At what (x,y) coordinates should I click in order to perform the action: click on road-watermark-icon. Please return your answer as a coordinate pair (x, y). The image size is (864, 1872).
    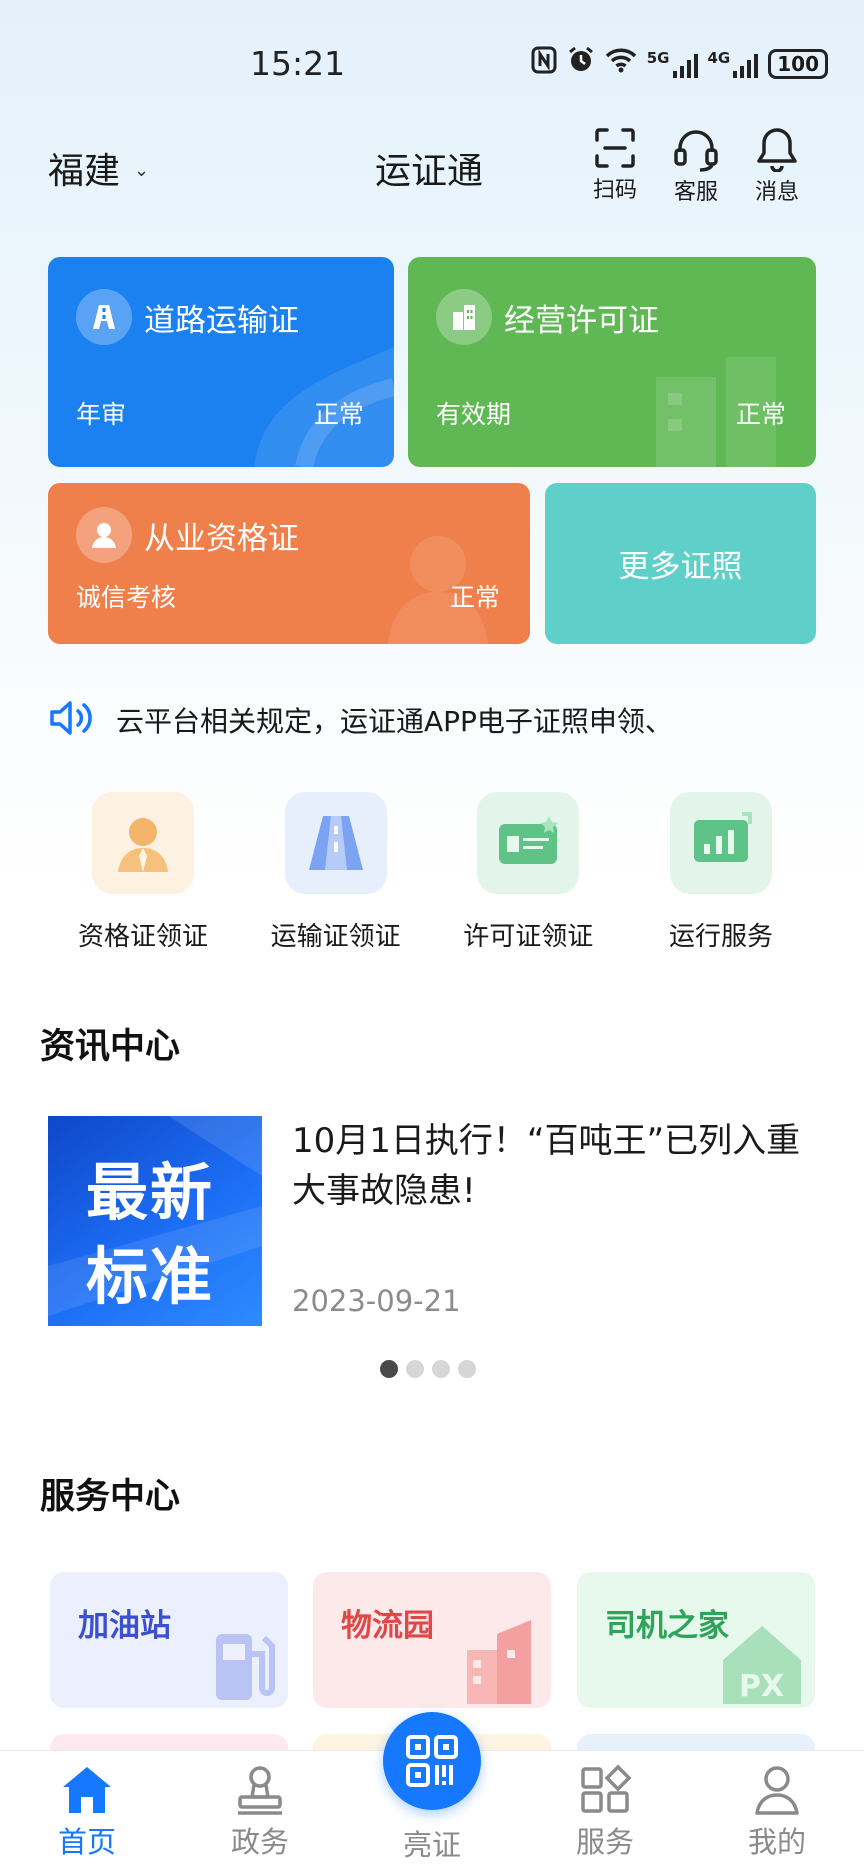
    Looking at the image, I should click on (324, 407).